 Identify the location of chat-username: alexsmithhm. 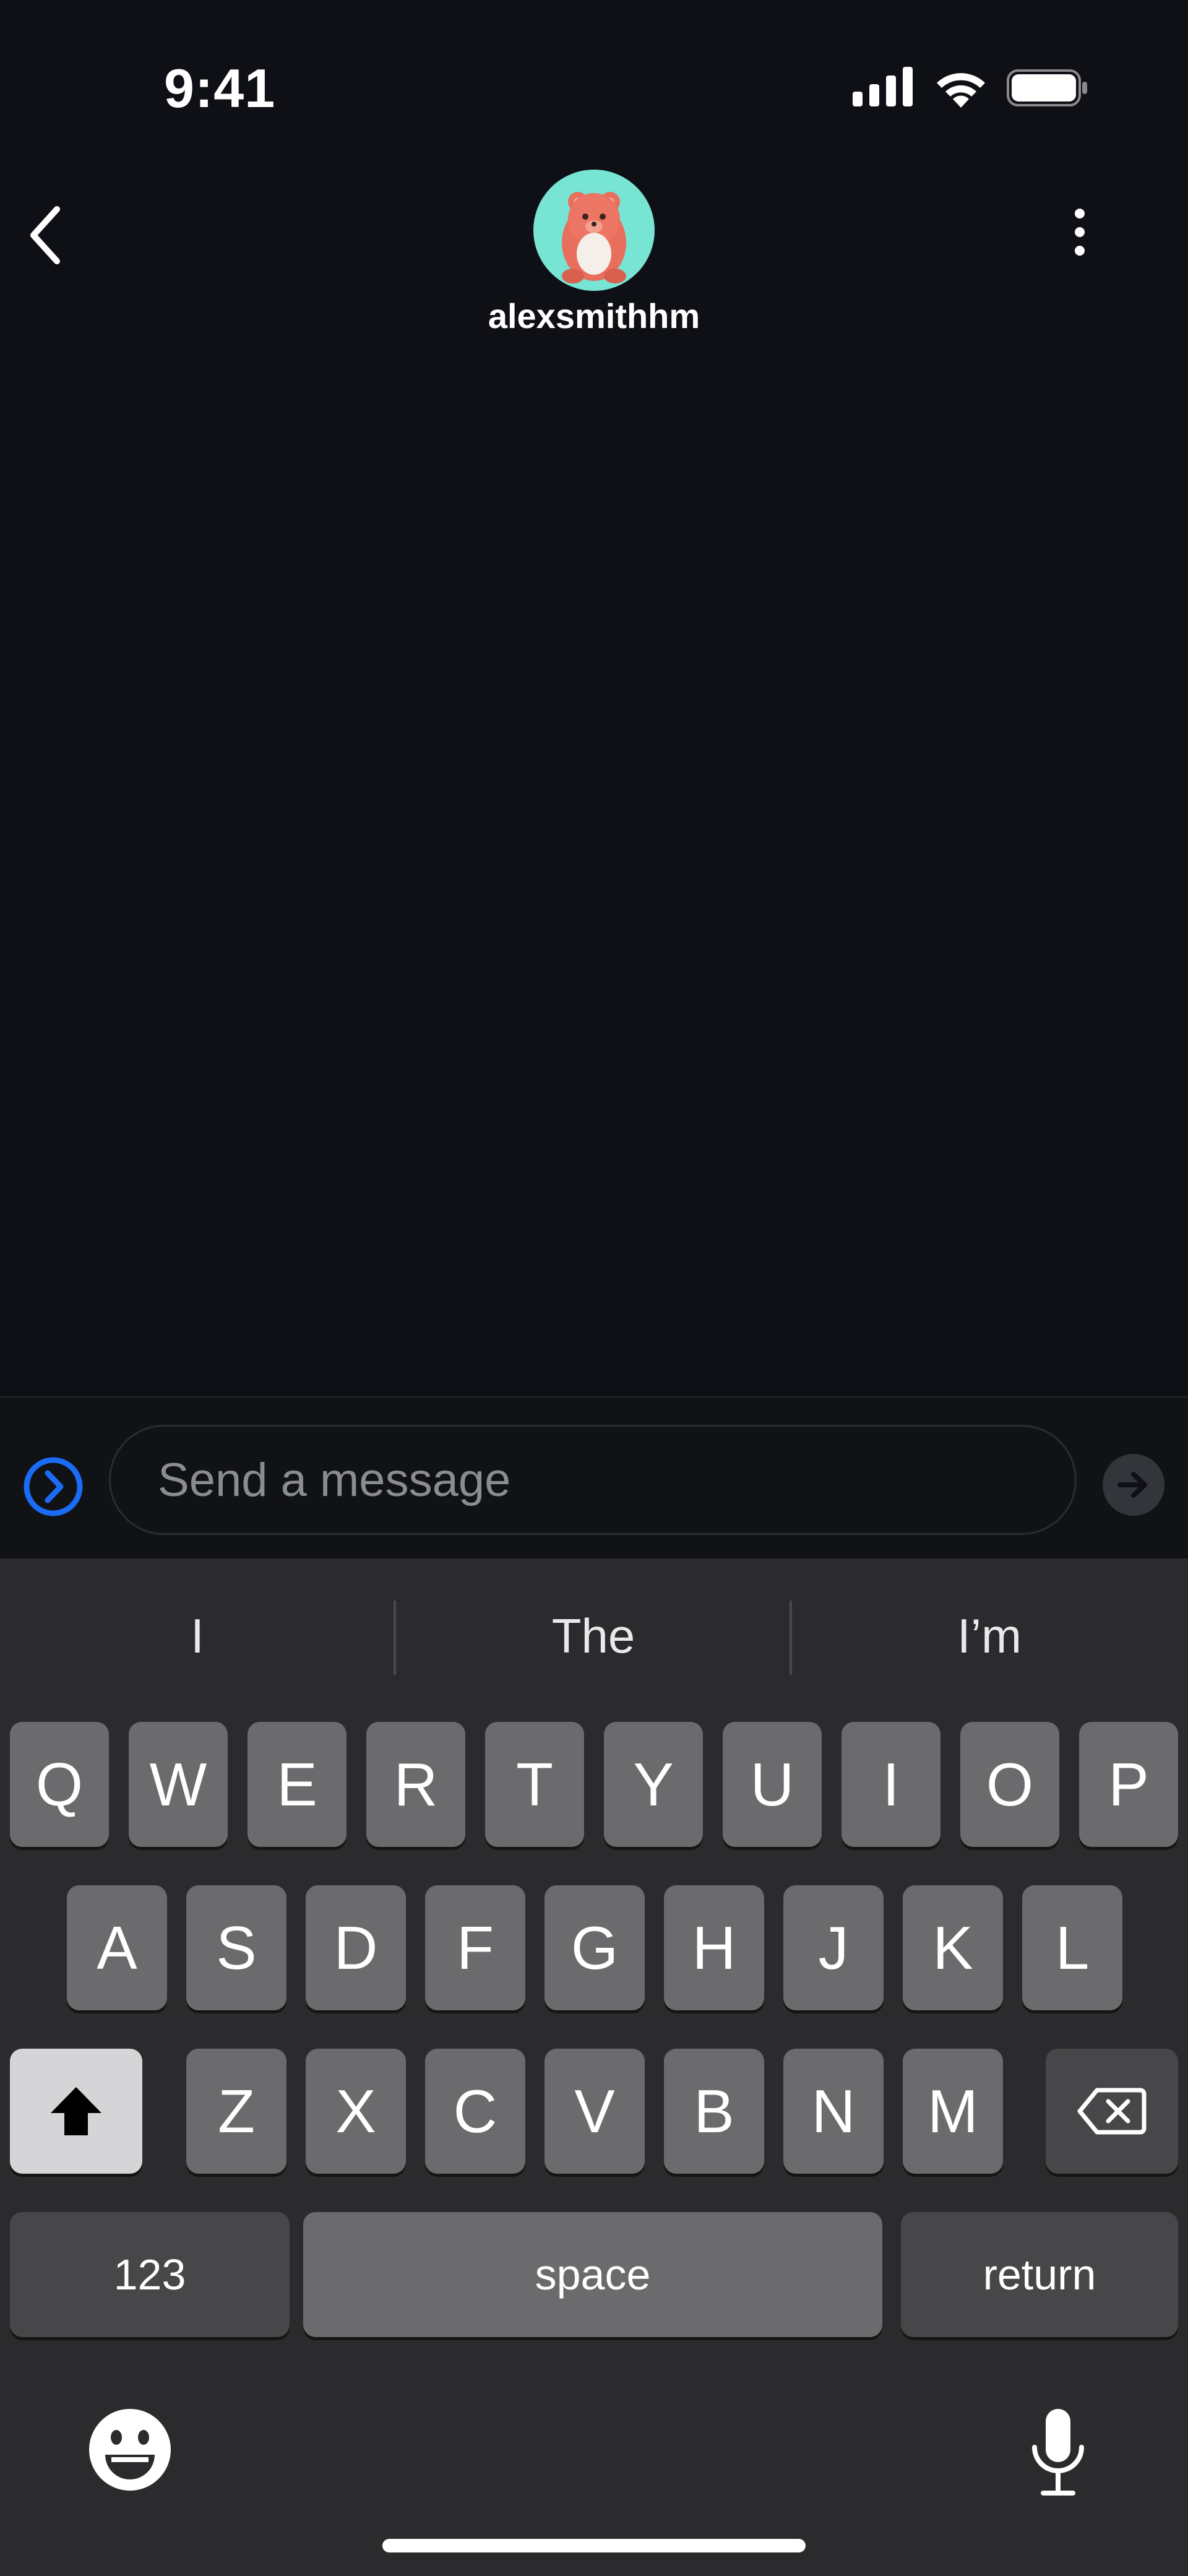
(594, 316).